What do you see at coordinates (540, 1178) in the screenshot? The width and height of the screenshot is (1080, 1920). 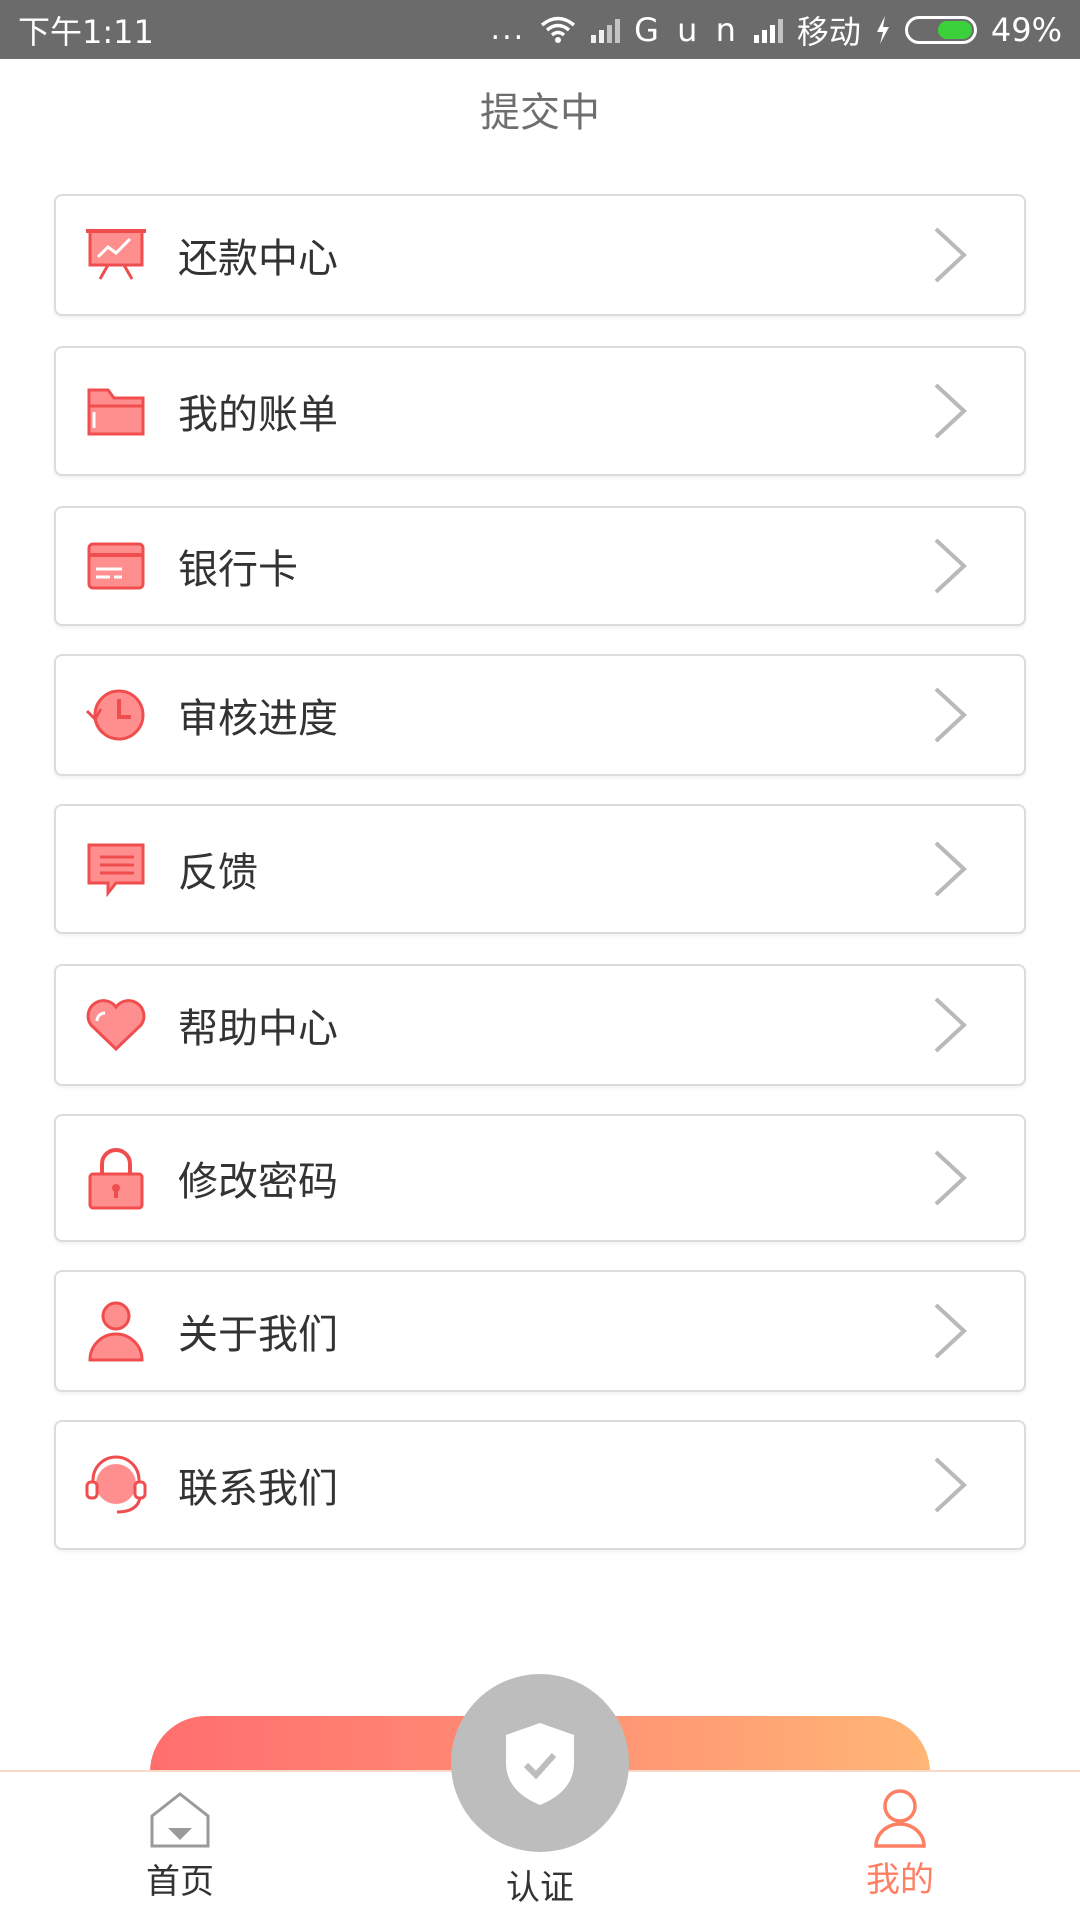 I see `menu-item-change-password: 修改密码` at bounding box center [540, 1178].